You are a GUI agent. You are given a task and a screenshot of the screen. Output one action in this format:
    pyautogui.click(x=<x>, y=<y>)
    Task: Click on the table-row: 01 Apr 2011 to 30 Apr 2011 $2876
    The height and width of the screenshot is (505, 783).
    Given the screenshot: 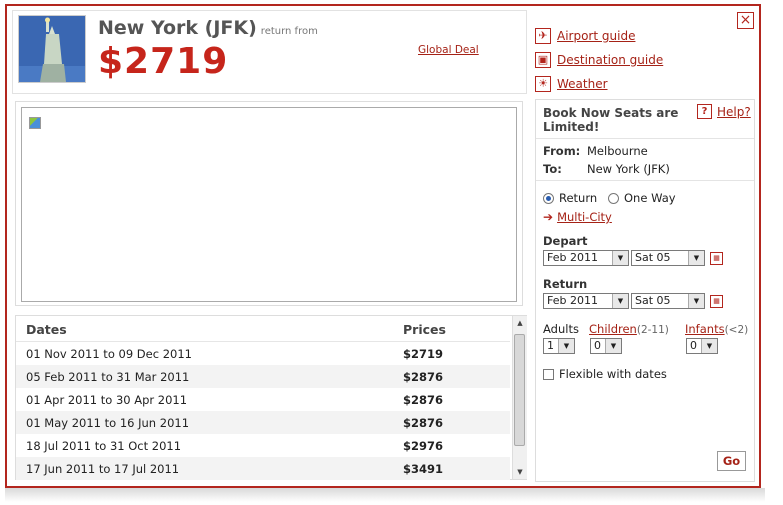 What is the action you would take?
    pyautogui.click(x=263, y=399)
    